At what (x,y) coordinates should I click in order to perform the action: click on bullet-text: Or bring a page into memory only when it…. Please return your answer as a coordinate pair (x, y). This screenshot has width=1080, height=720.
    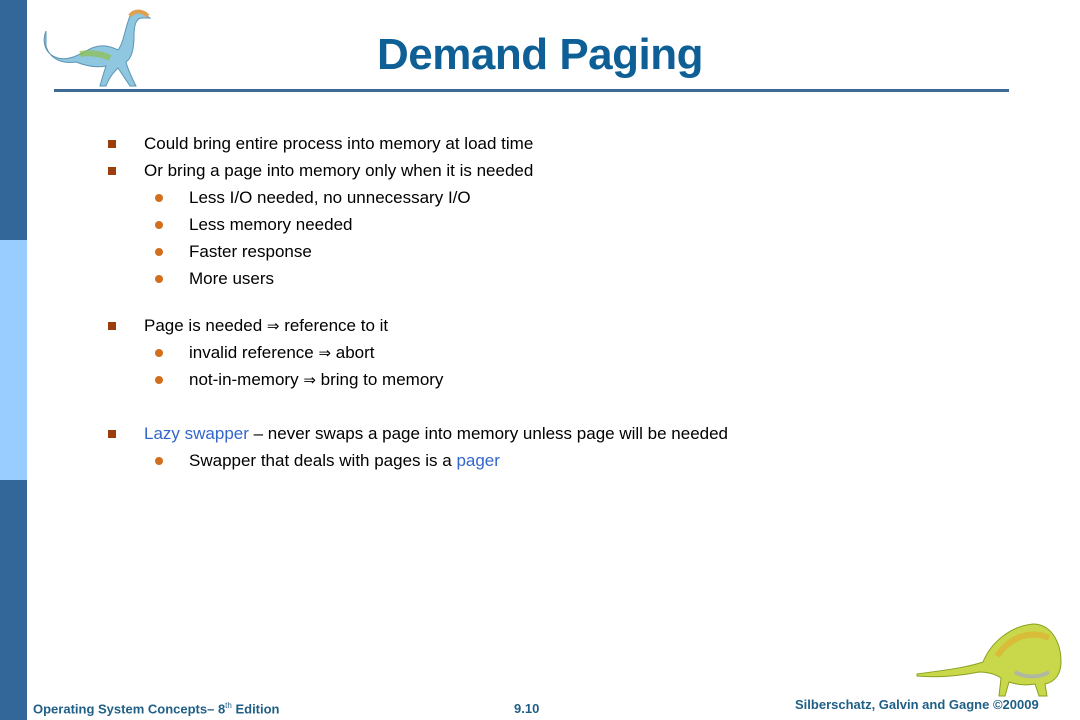
    Looking at the image, I should click on (339, 170).